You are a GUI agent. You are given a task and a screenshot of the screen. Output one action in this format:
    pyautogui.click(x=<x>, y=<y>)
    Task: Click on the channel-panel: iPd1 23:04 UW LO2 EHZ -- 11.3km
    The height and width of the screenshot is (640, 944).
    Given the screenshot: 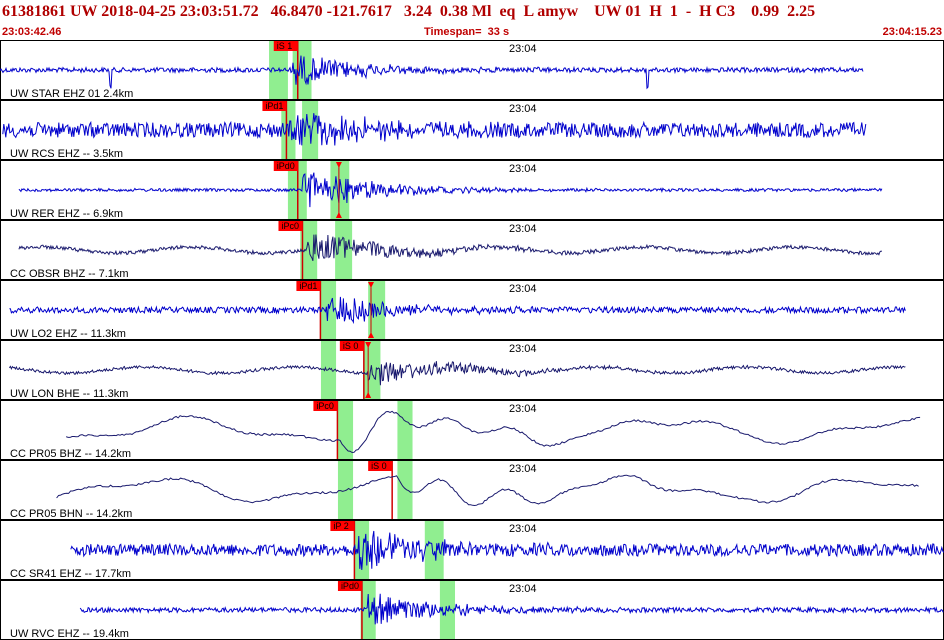 What is the action you would take?
    pyautogui.click(x=472, y=310)
    